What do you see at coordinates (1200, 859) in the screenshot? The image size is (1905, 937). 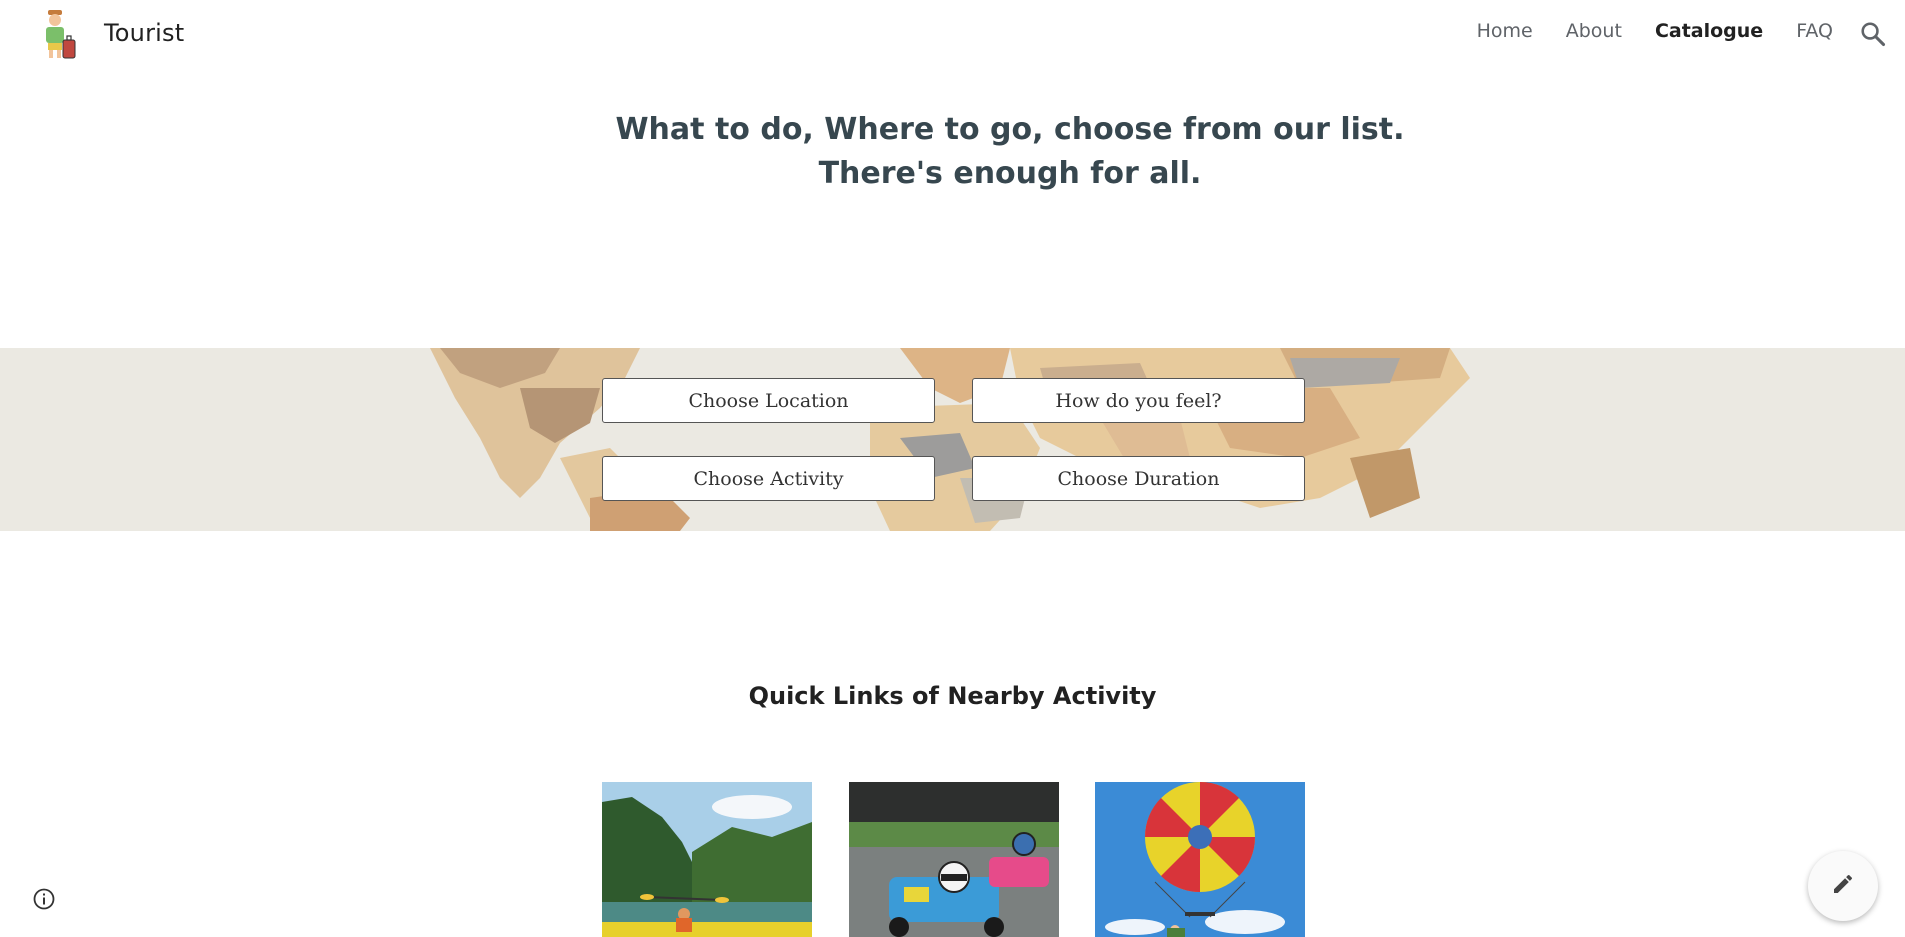 I see `parasailing-photo` at bounding box center [1200, 859].